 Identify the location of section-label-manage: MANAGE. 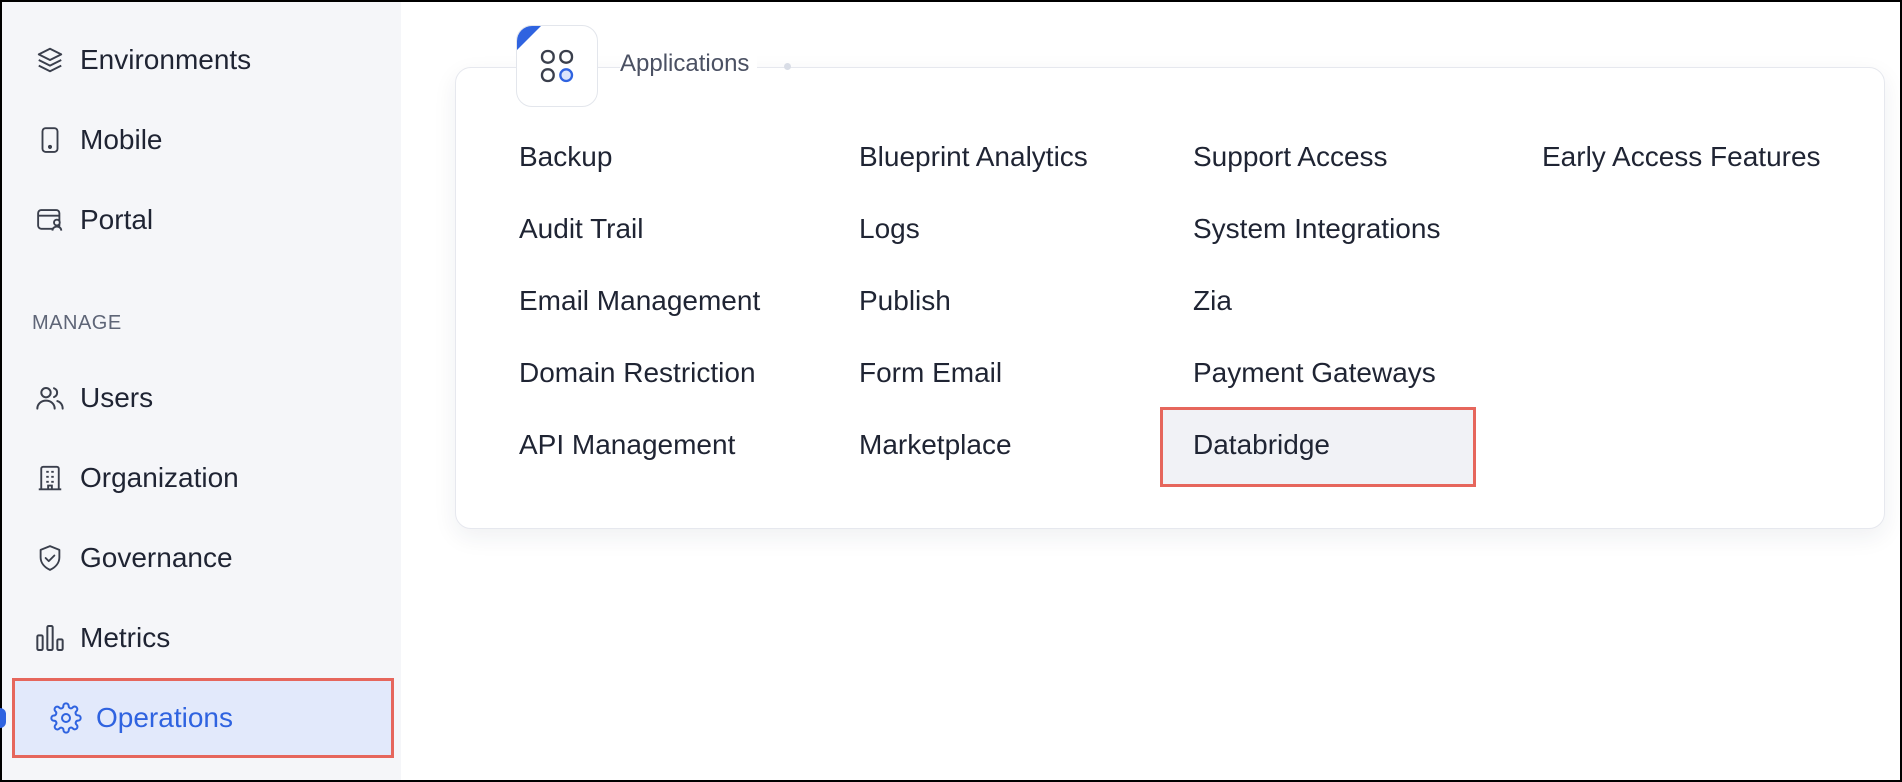
(77, 323).